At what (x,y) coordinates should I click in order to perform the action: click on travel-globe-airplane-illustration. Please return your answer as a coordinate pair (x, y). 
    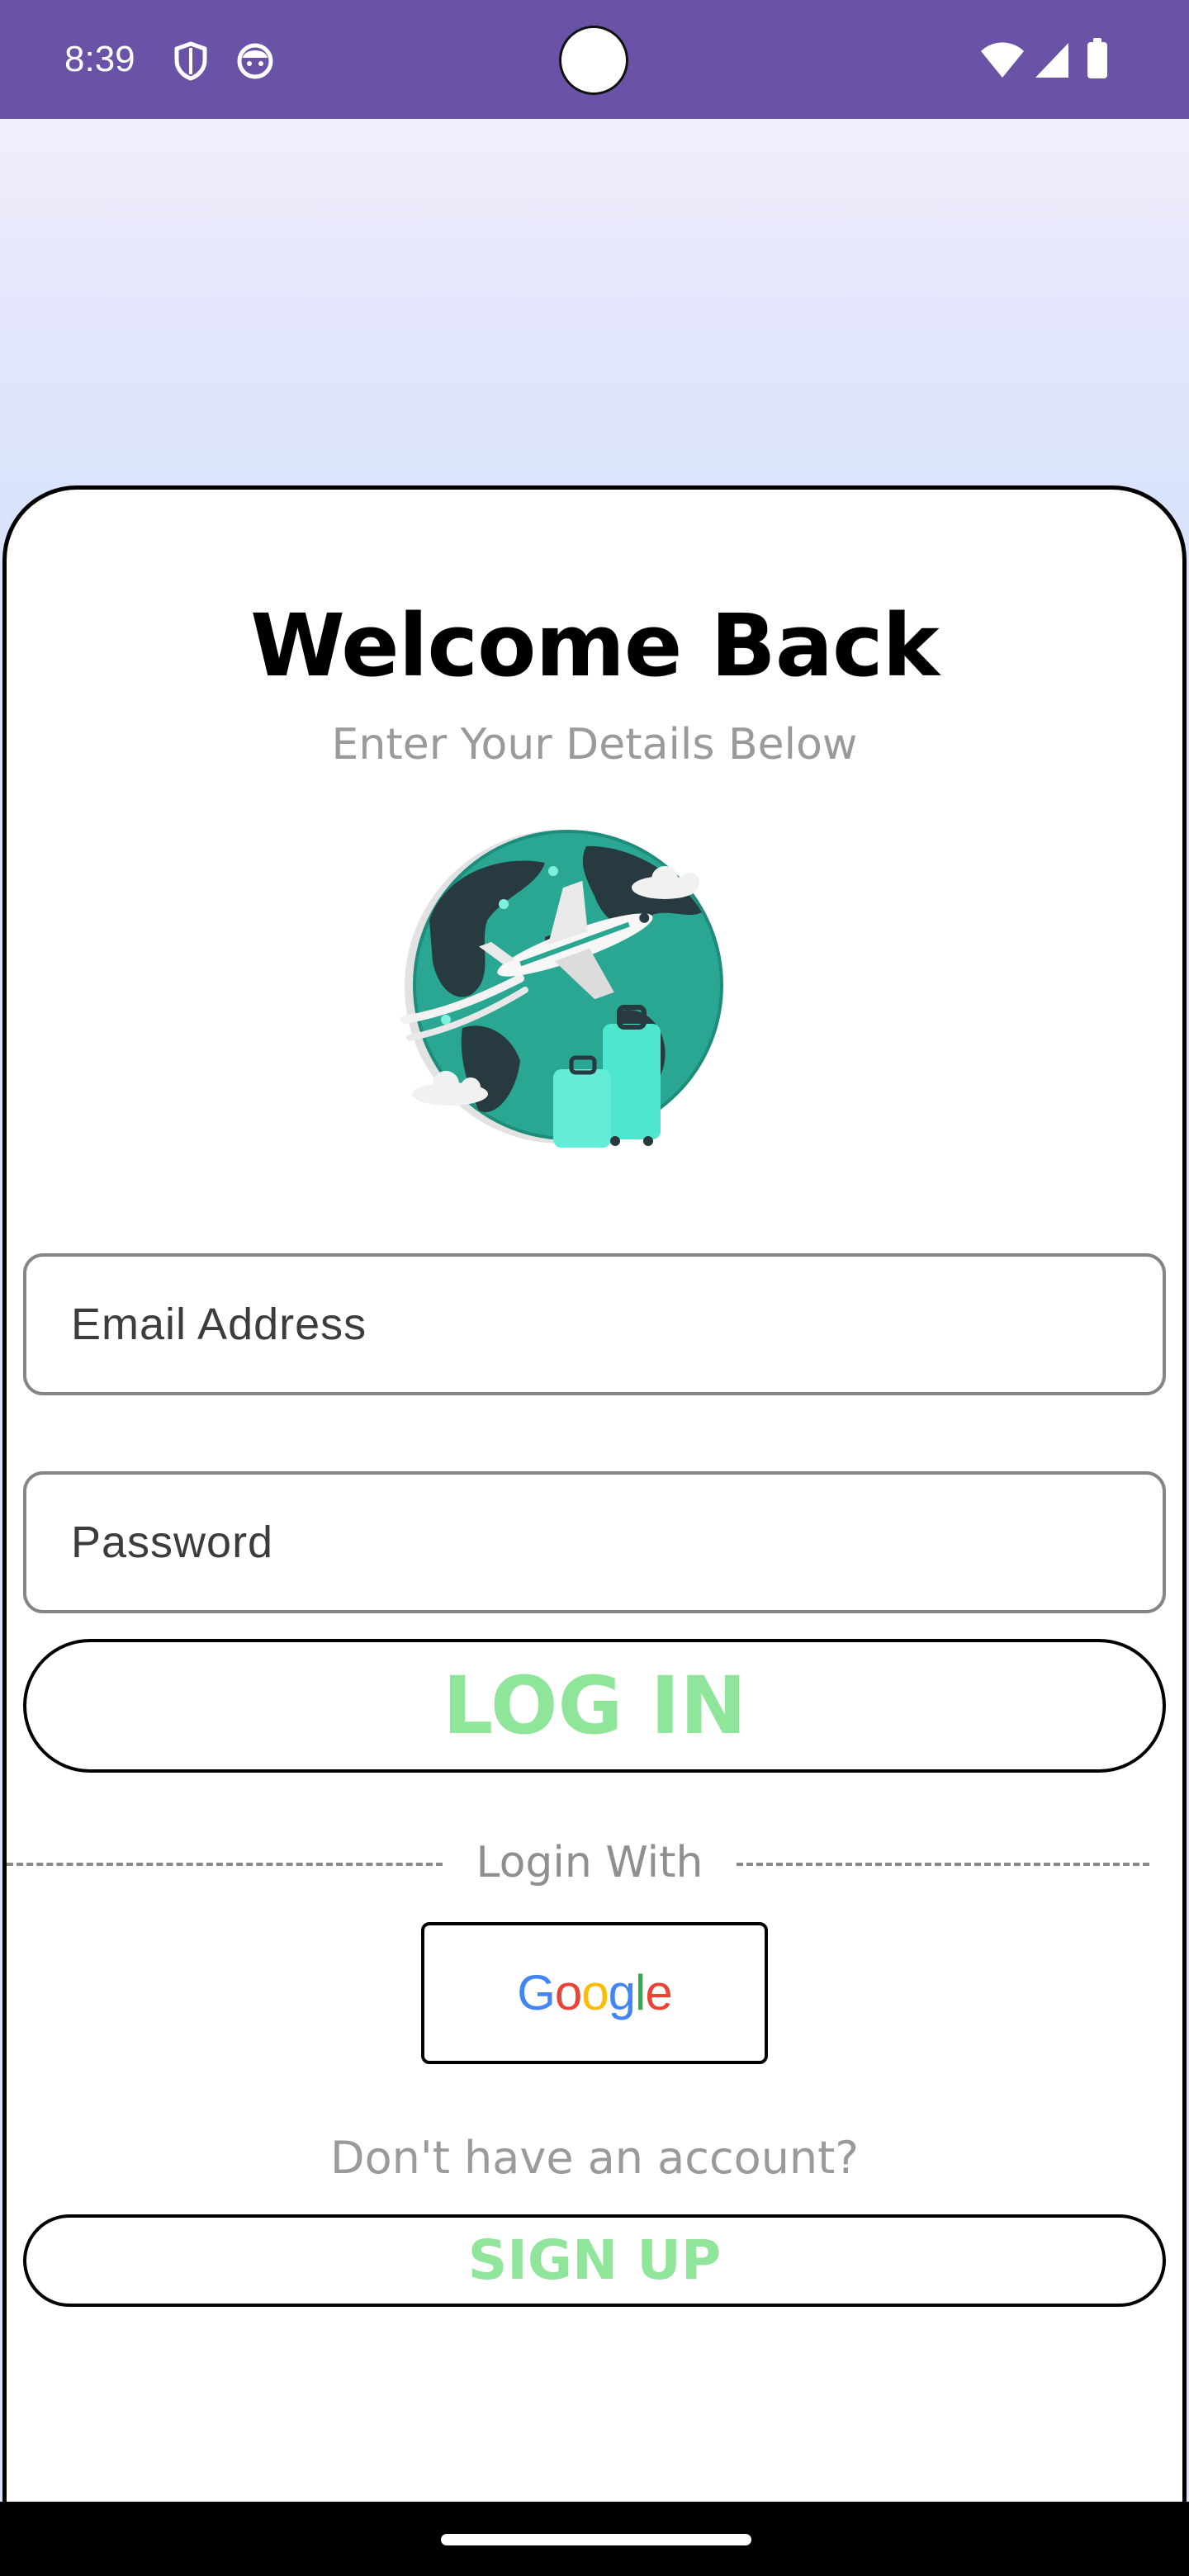
    Looking at the image, I should click on (561, 989).